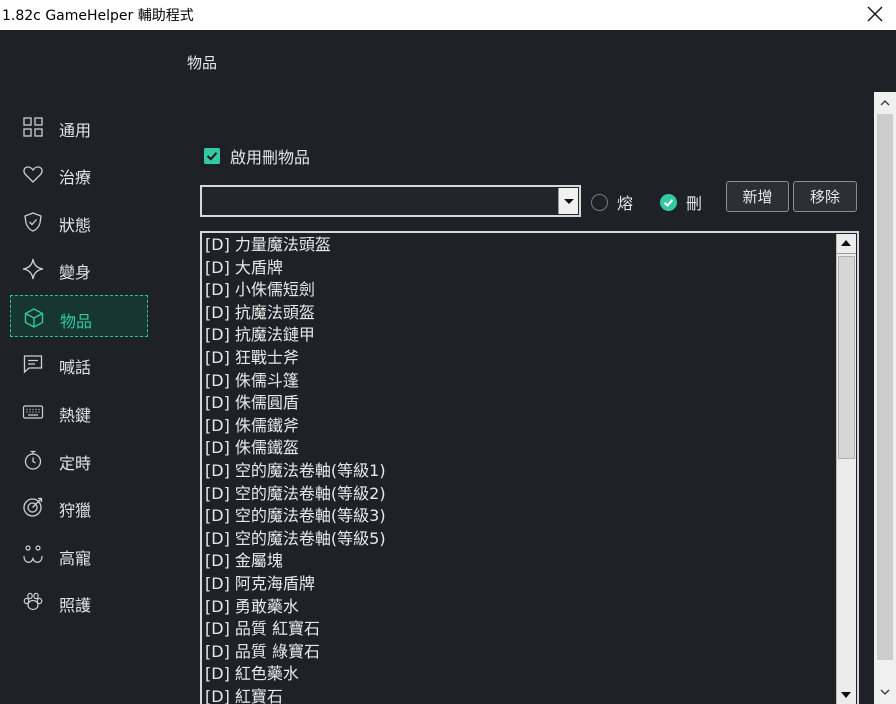 This screenshot has height=704, width=896. I want to click on enable-delete-row: 啟用刪物品, so click(257, 156).